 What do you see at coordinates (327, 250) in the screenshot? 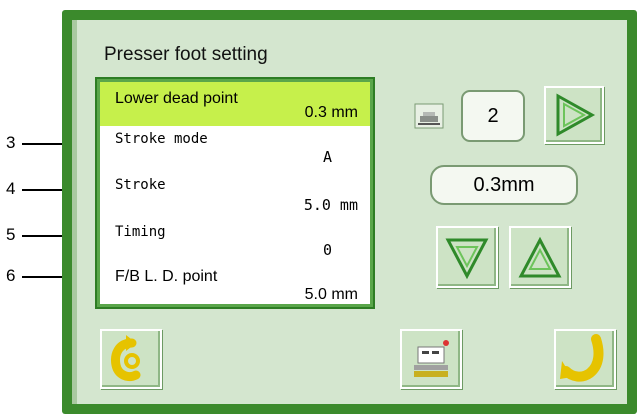
I see `setting-value: 0` at bounding box center [327, 250].